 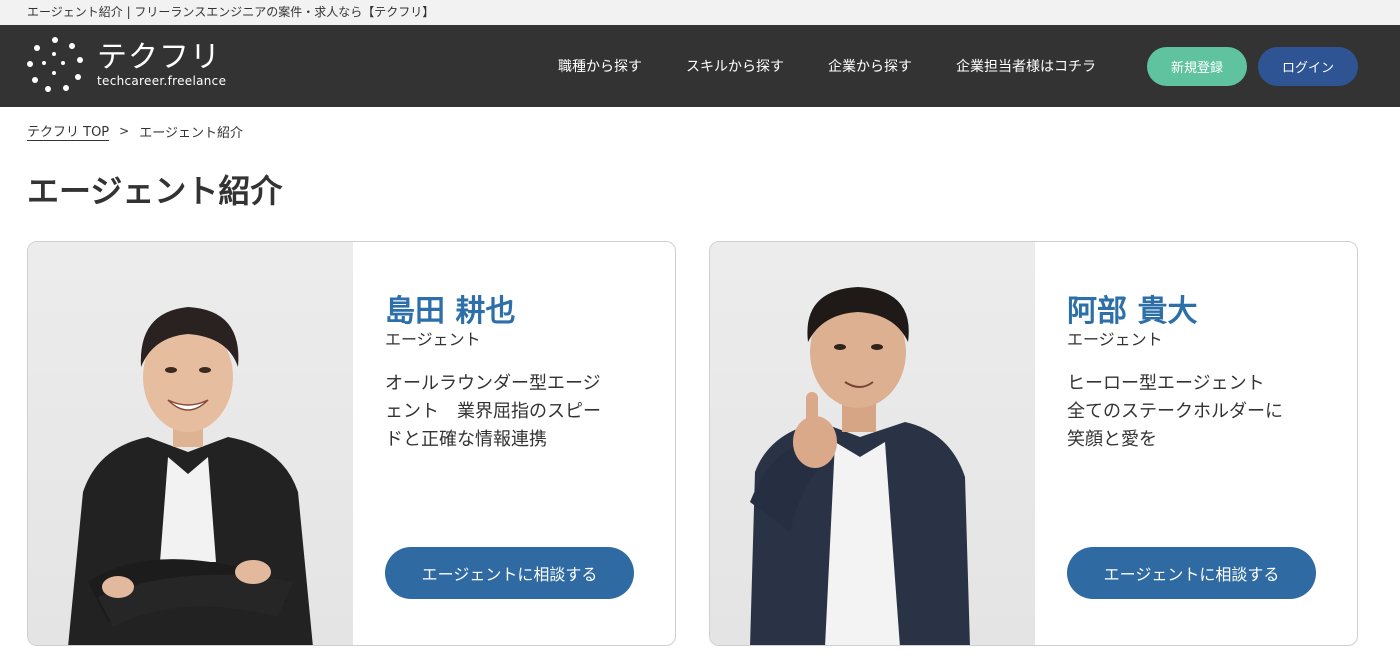 I want to click on agent-description-line: ドと正確な情報連携, so click(x=466, y=439).